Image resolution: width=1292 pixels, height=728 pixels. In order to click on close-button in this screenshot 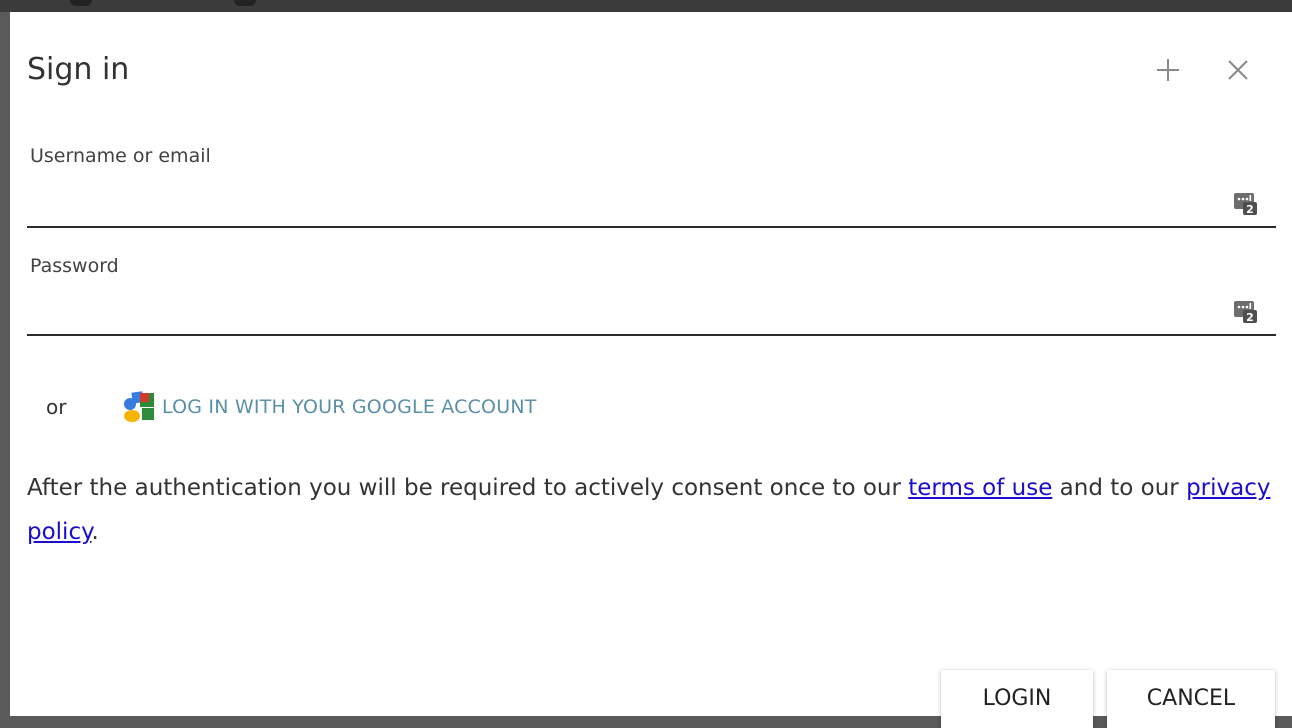, I will do `click(1238, 70)`.